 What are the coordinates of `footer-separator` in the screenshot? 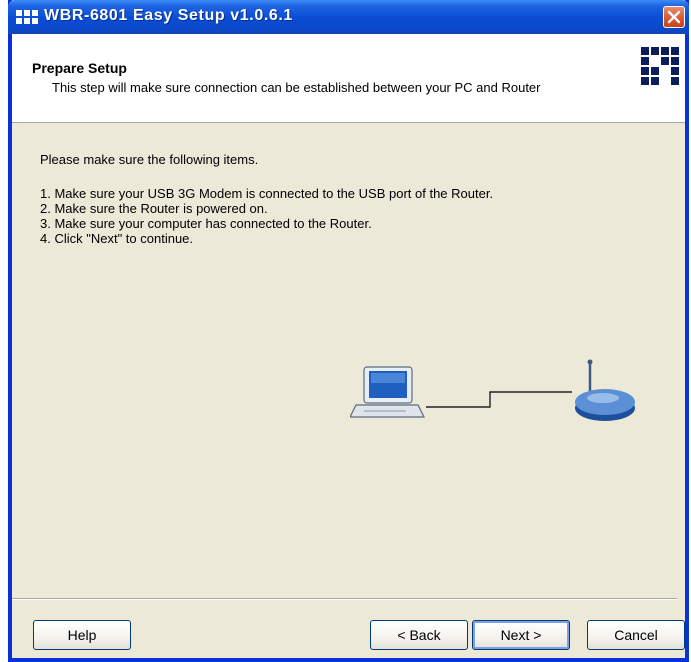 It's located at (344, 599).